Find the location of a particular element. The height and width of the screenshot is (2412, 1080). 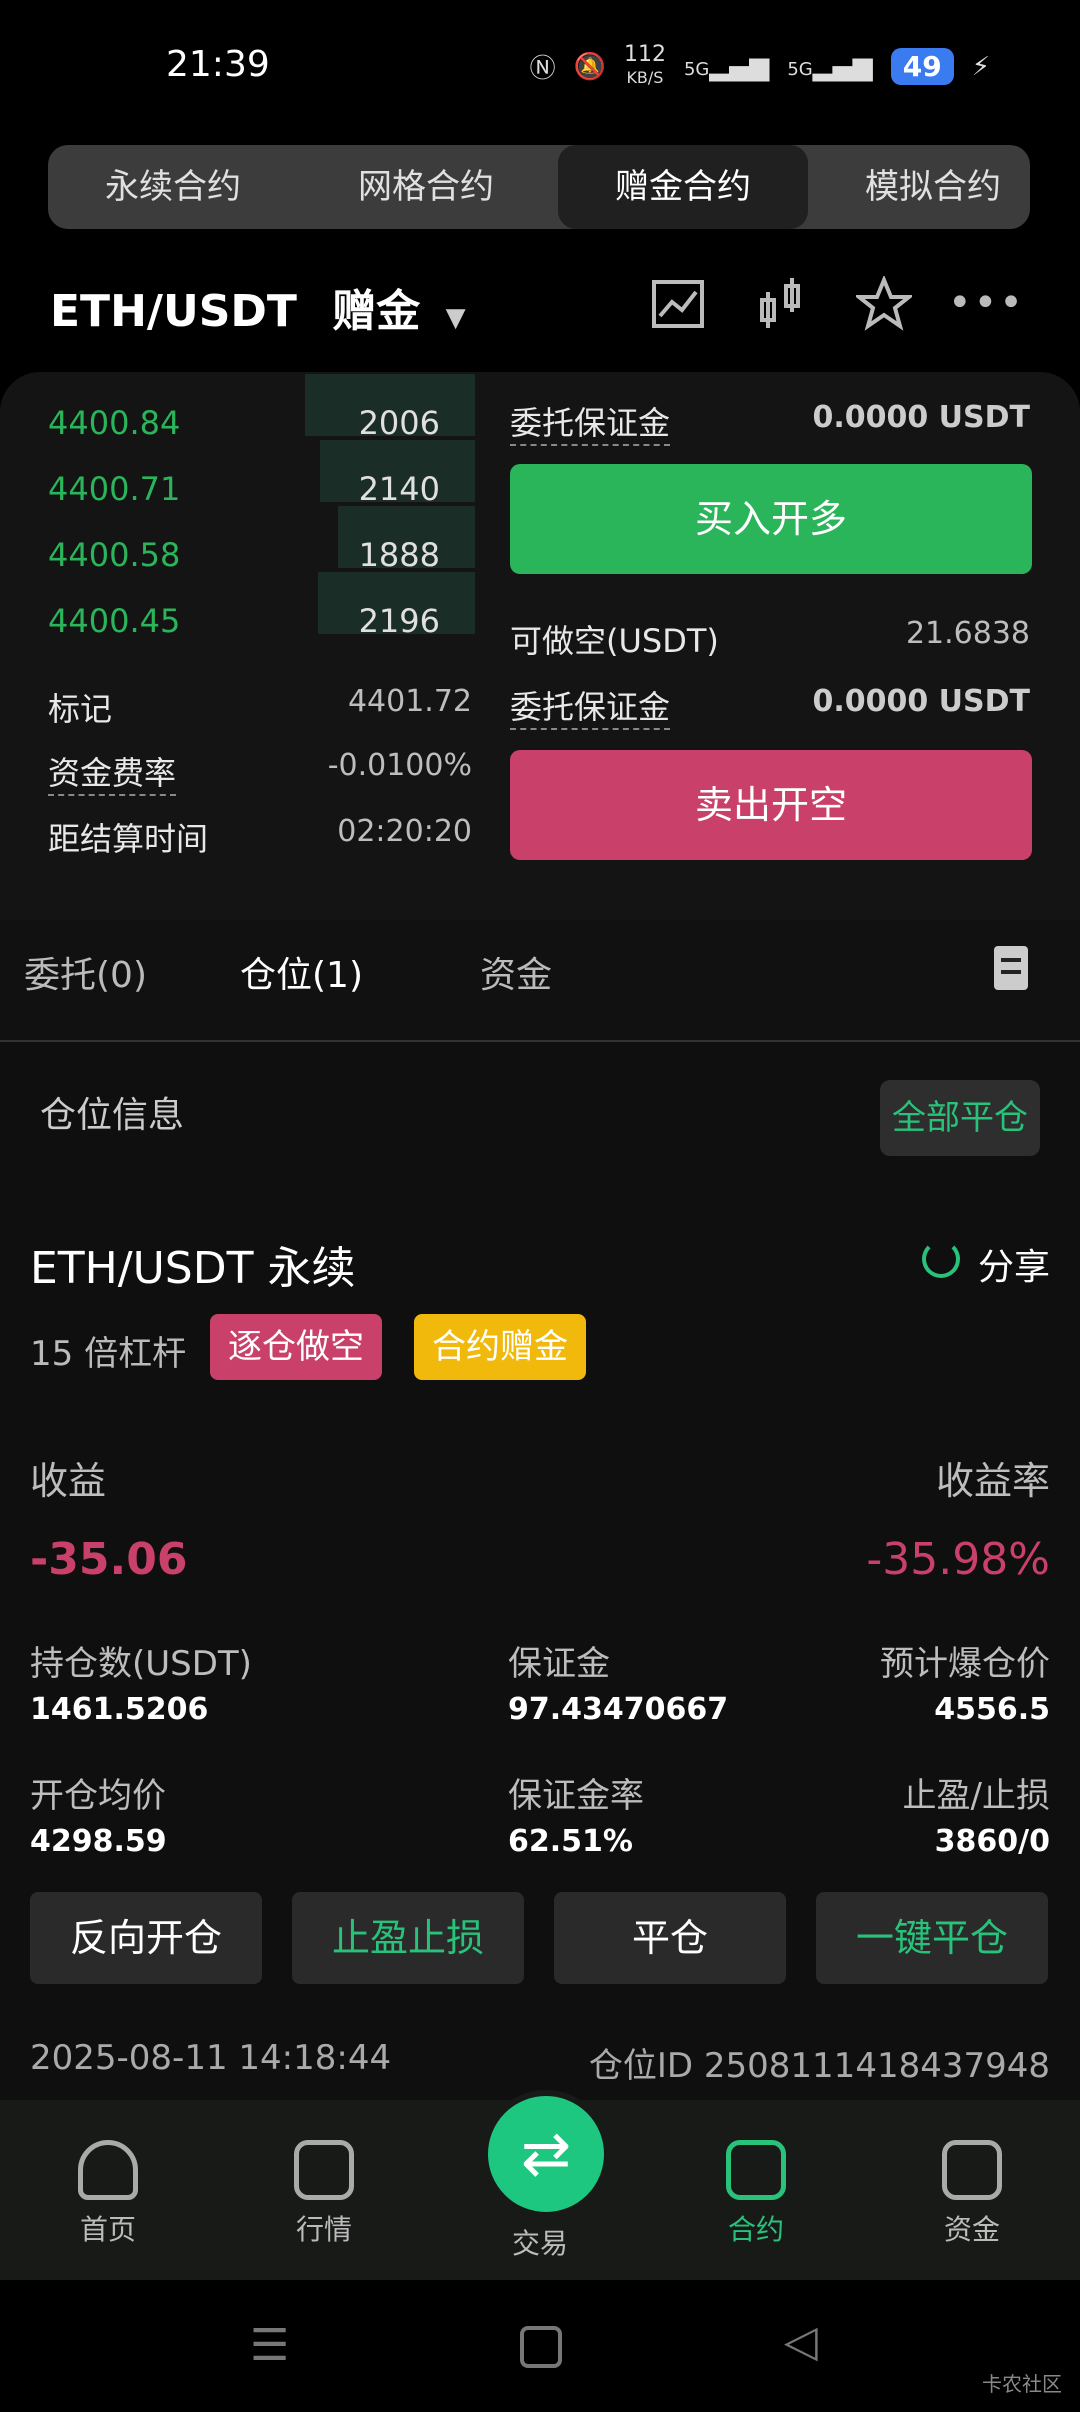

charging-icon: ⚡ is located at coordinates (980, 66).